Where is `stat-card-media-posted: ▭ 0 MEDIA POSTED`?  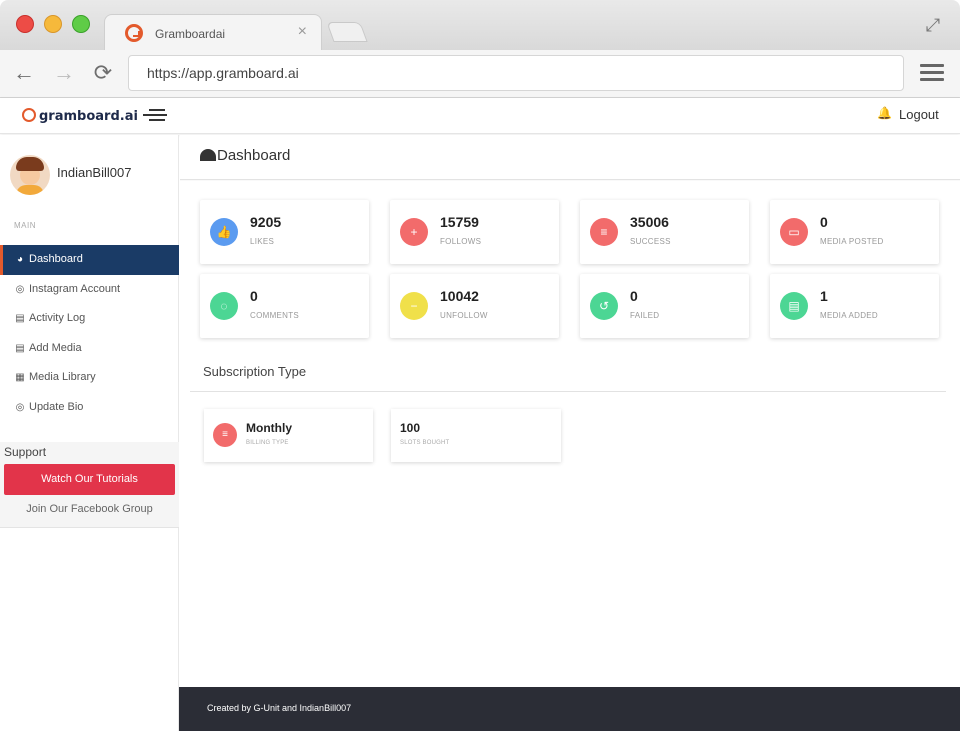 stat-card-media-posted: ▭ 0 MEDIA POSTED is located at coordinates (854, 232).